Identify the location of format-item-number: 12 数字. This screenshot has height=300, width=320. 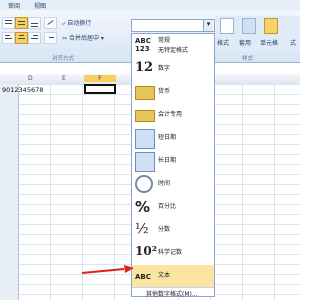
(173, 69).